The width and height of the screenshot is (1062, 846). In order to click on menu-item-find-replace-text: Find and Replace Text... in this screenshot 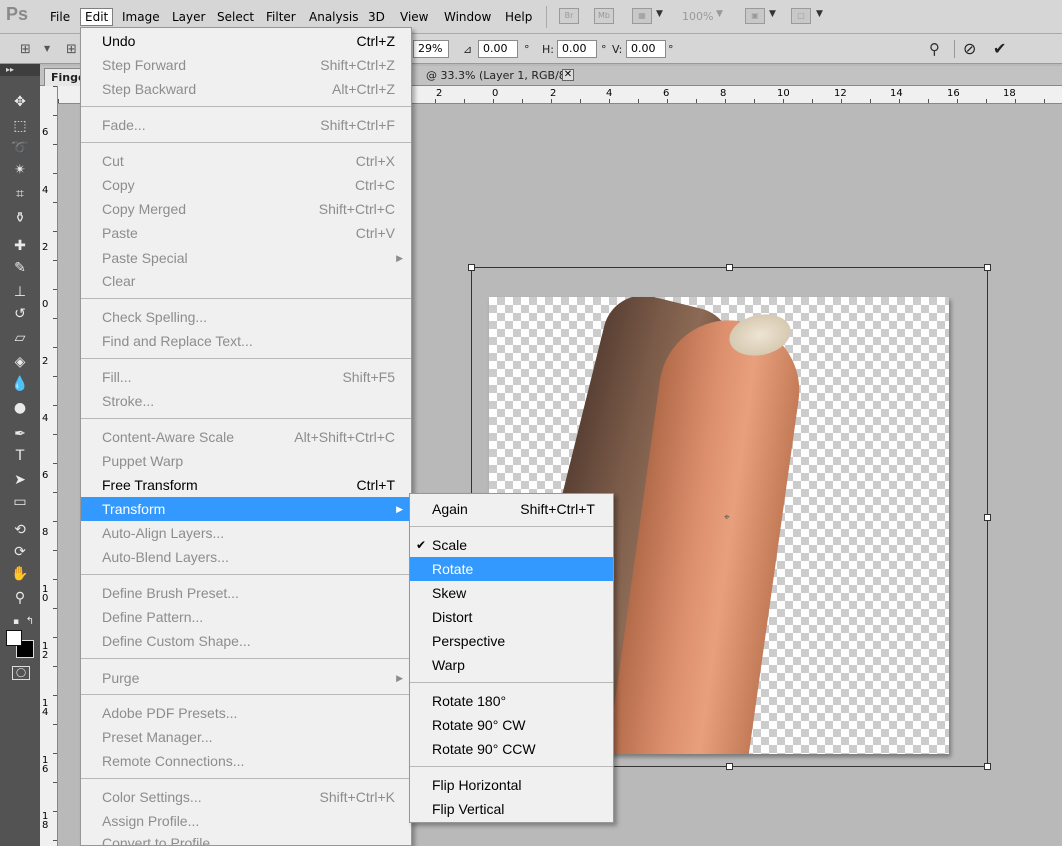, I will do `click(246, 341)`.